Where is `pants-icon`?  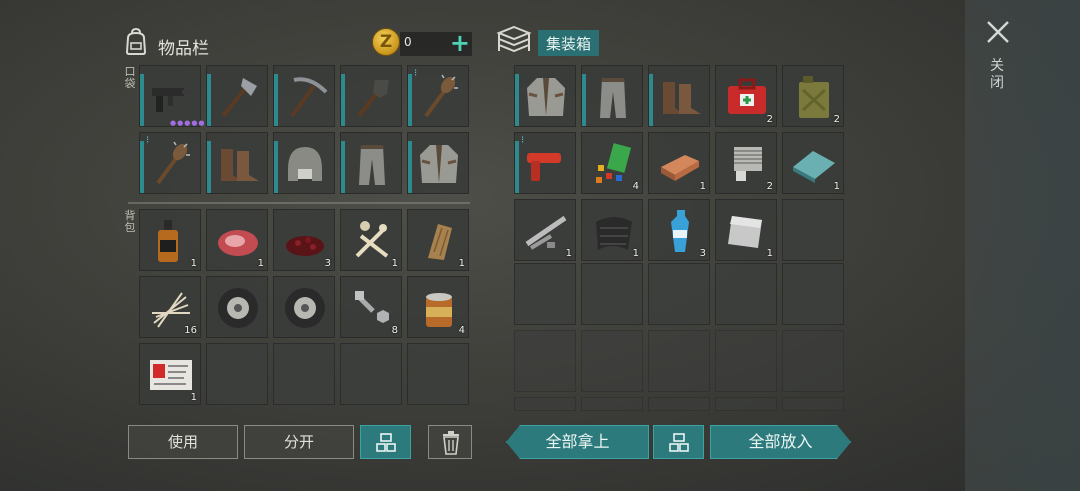
pants-icon is located at coordinates (613, 98).